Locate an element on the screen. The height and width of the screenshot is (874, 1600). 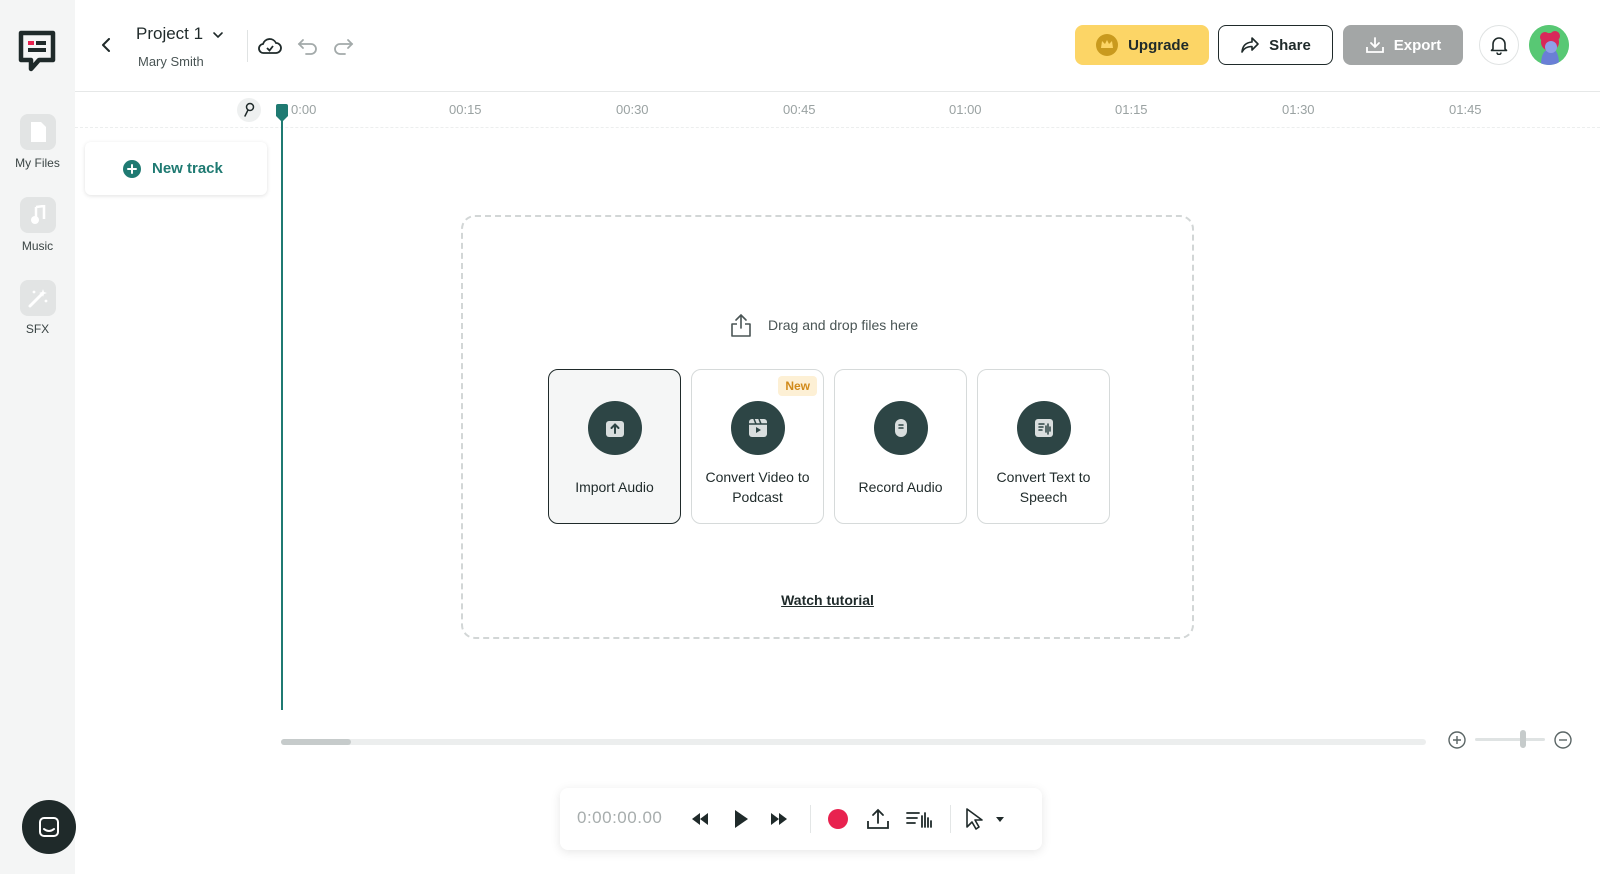
left-rail: My Files Music SFX is located at coordinates (38, 437).